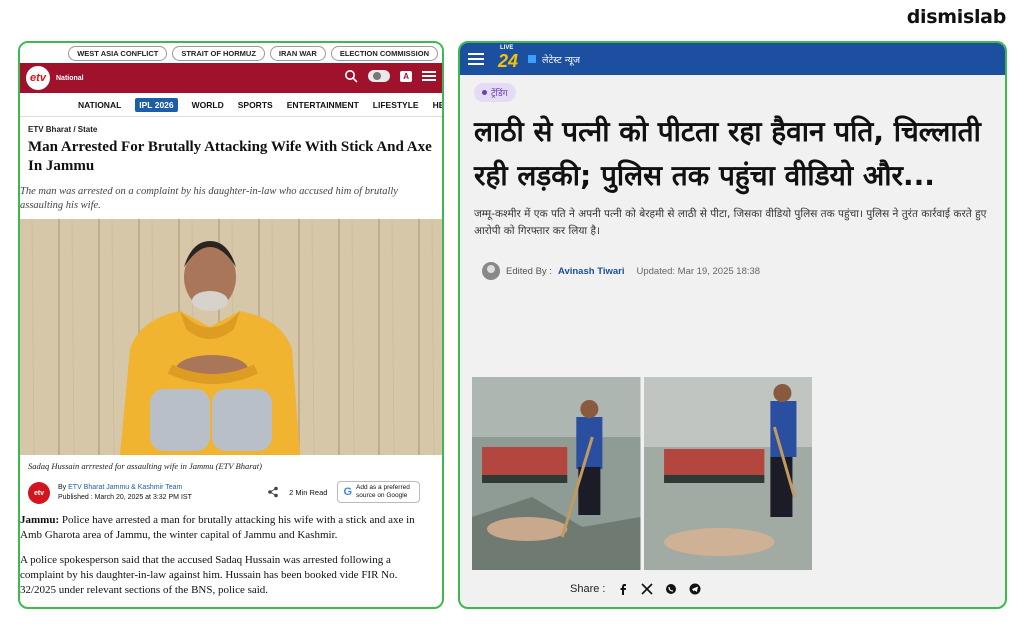 The image size is (1024, 626). Describe the element at coordinates (623, 589) in the screenshot. I see `facebook-icon` at that location.